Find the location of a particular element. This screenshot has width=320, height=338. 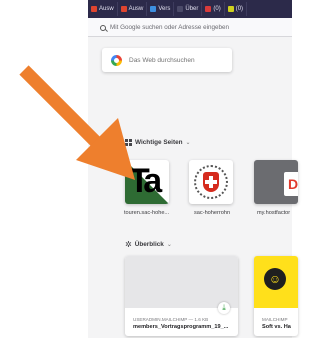

highlight-card: ☺ MAILCHIMP Soft vs. Ha is located at coordinates (276, 296).